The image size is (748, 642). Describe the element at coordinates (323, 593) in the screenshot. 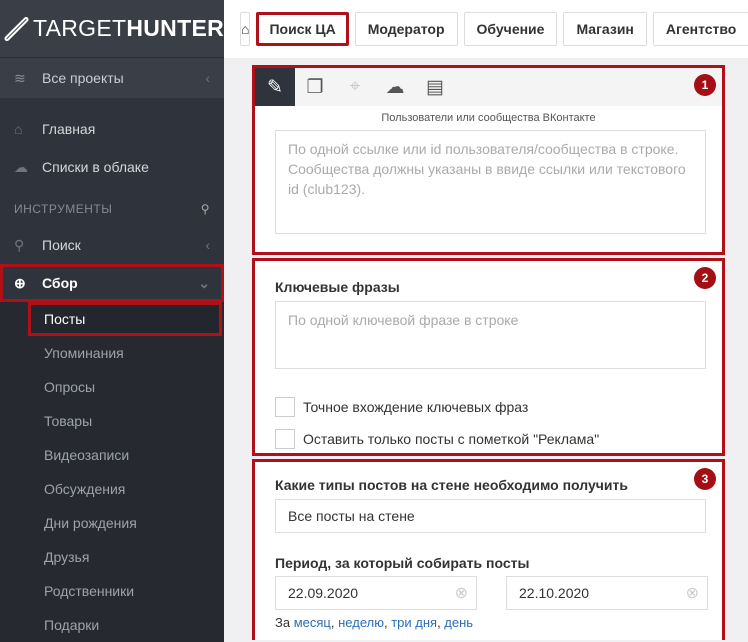

I see `date-from-value: 22.09.2020` at that location.